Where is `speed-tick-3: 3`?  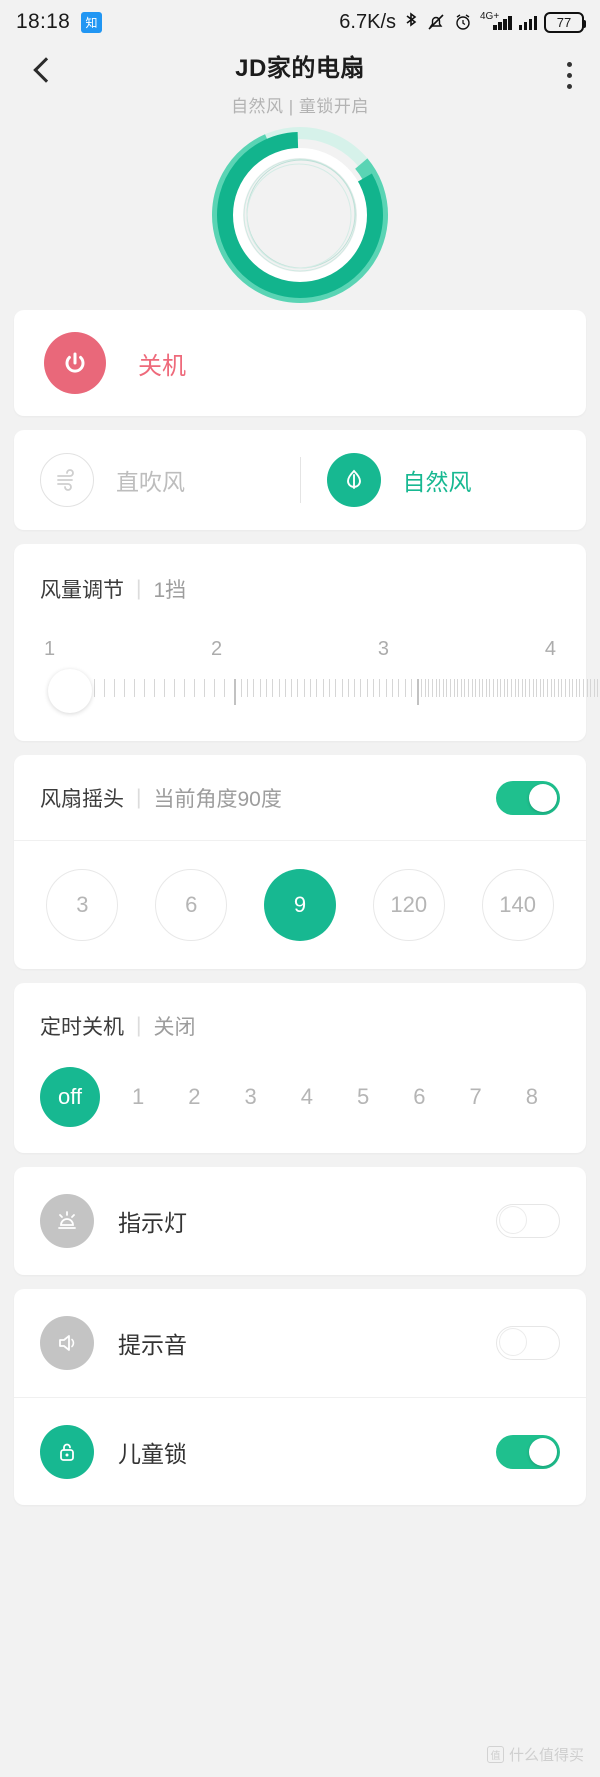 speed-tick-3: 3 is located at coordinates (383, 649).